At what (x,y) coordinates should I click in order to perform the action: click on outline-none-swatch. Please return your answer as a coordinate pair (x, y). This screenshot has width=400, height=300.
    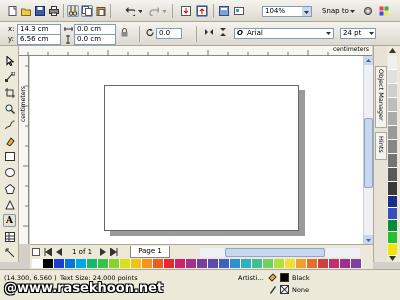
    Looking at the image, I should click on (284, 289).